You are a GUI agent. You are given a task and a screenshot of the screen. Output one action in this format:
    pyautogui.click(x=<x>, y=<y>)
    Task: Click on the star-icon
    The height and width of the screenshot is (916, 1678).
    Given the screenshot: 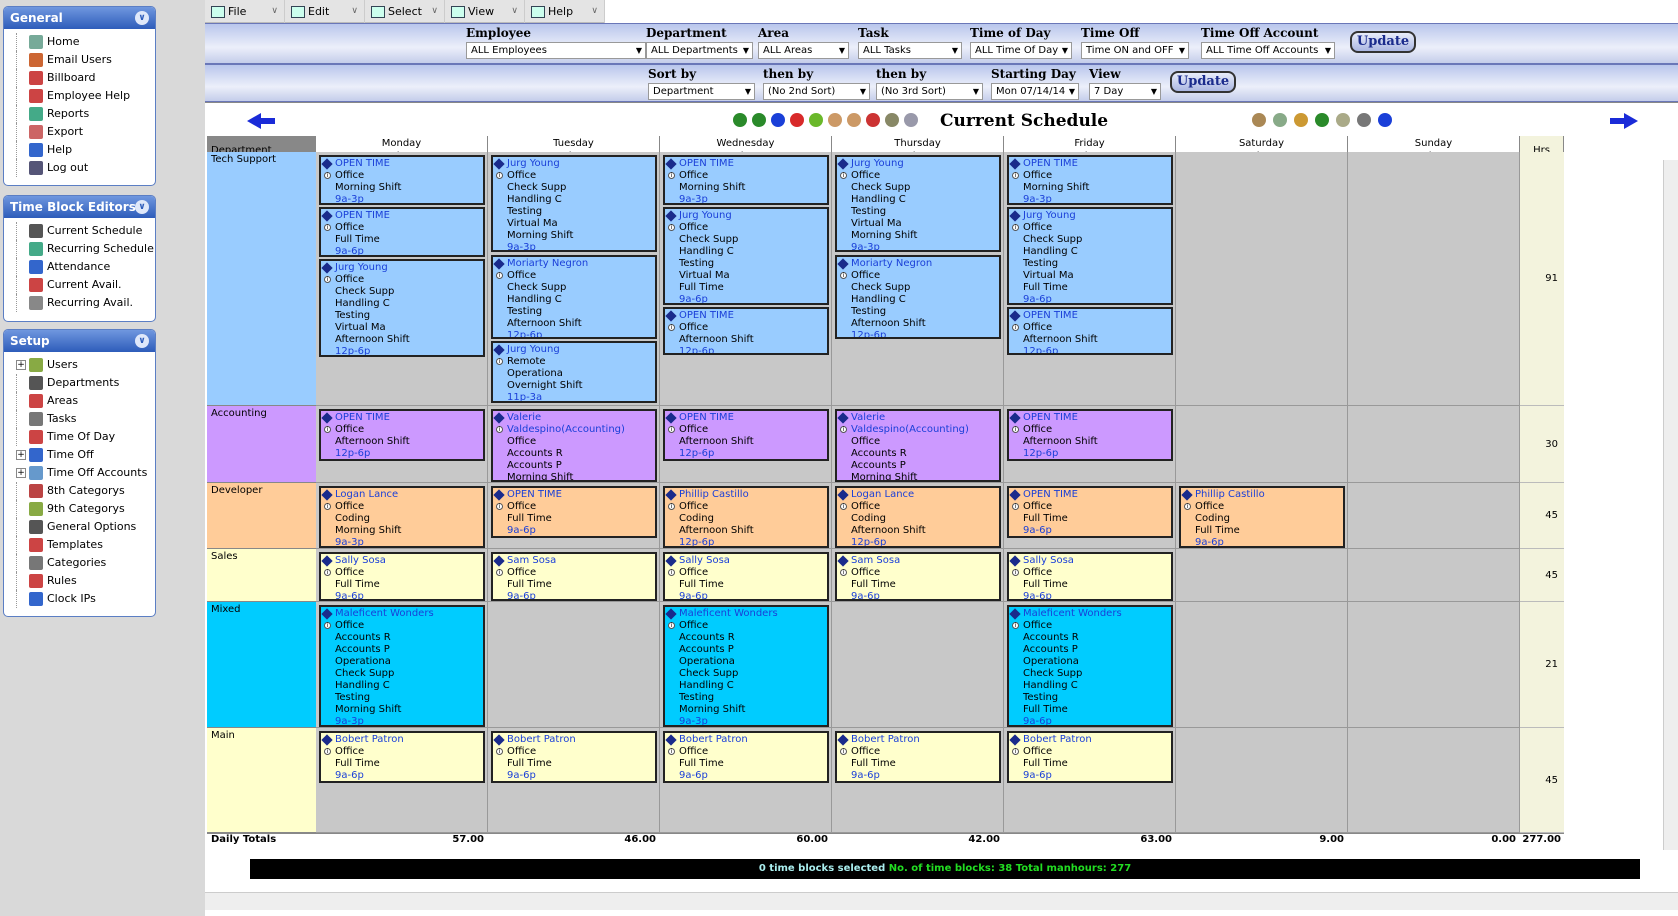 What is the action you would take?
    pyautogui.click(x=873, y=120)
    